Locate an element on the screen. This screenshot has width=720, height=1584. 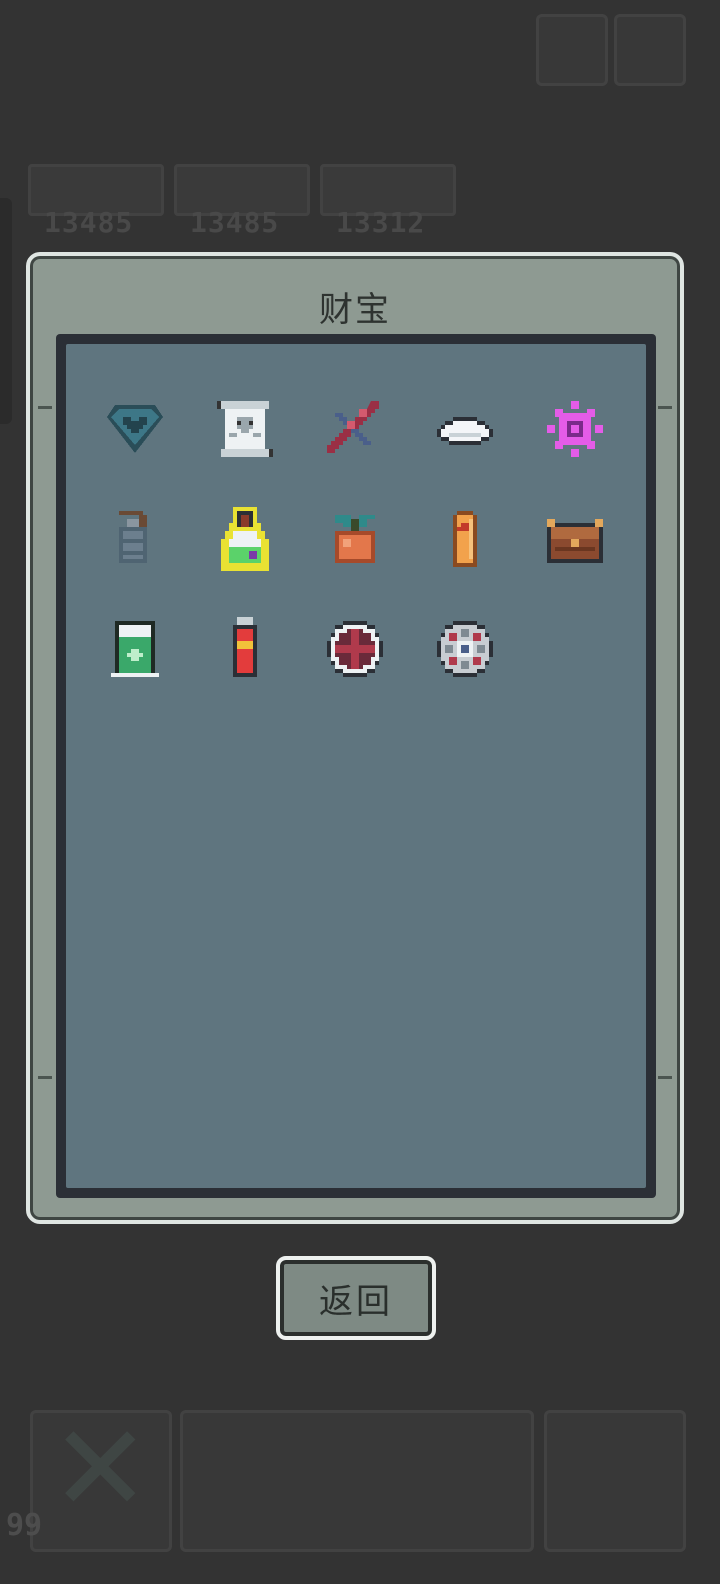
potion-flask-icon is located at coordinates (245, 539).